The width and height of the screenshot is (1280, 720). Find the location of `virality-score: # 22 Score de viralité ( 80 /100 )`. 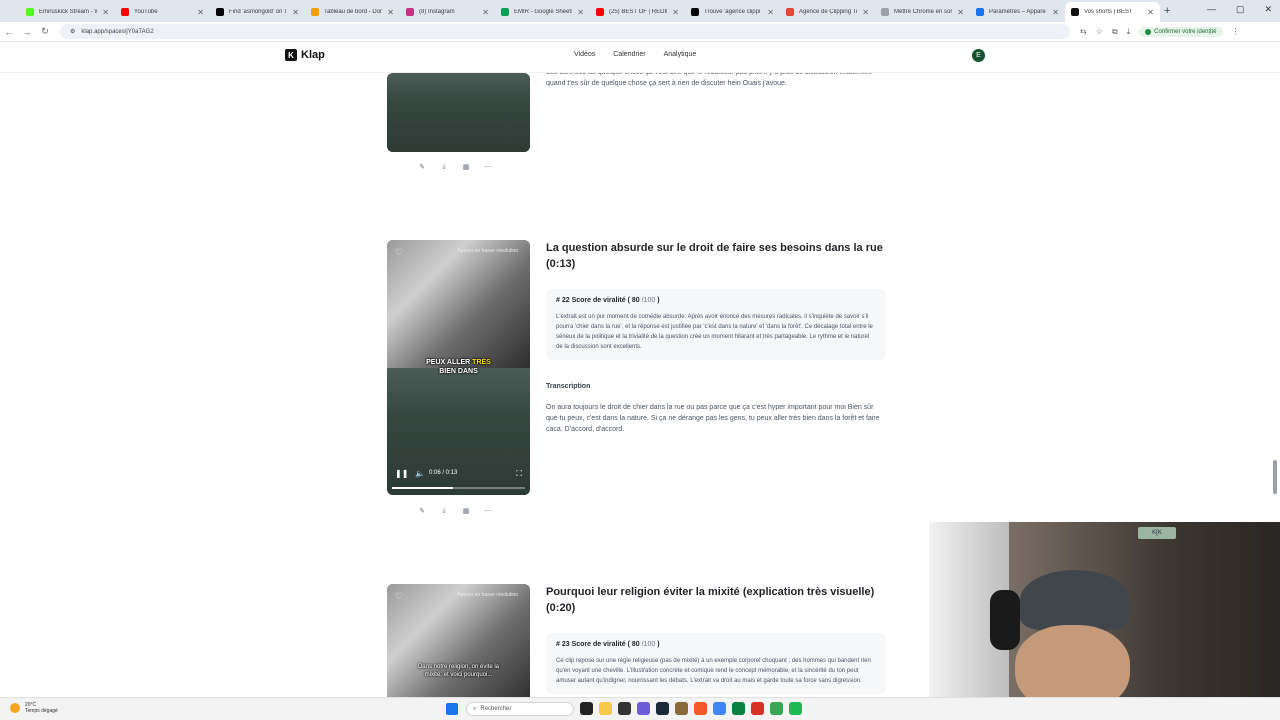

virality-score: # 22 Score de viralité ( 80 /100 ) is located at coordinates (716, 300).